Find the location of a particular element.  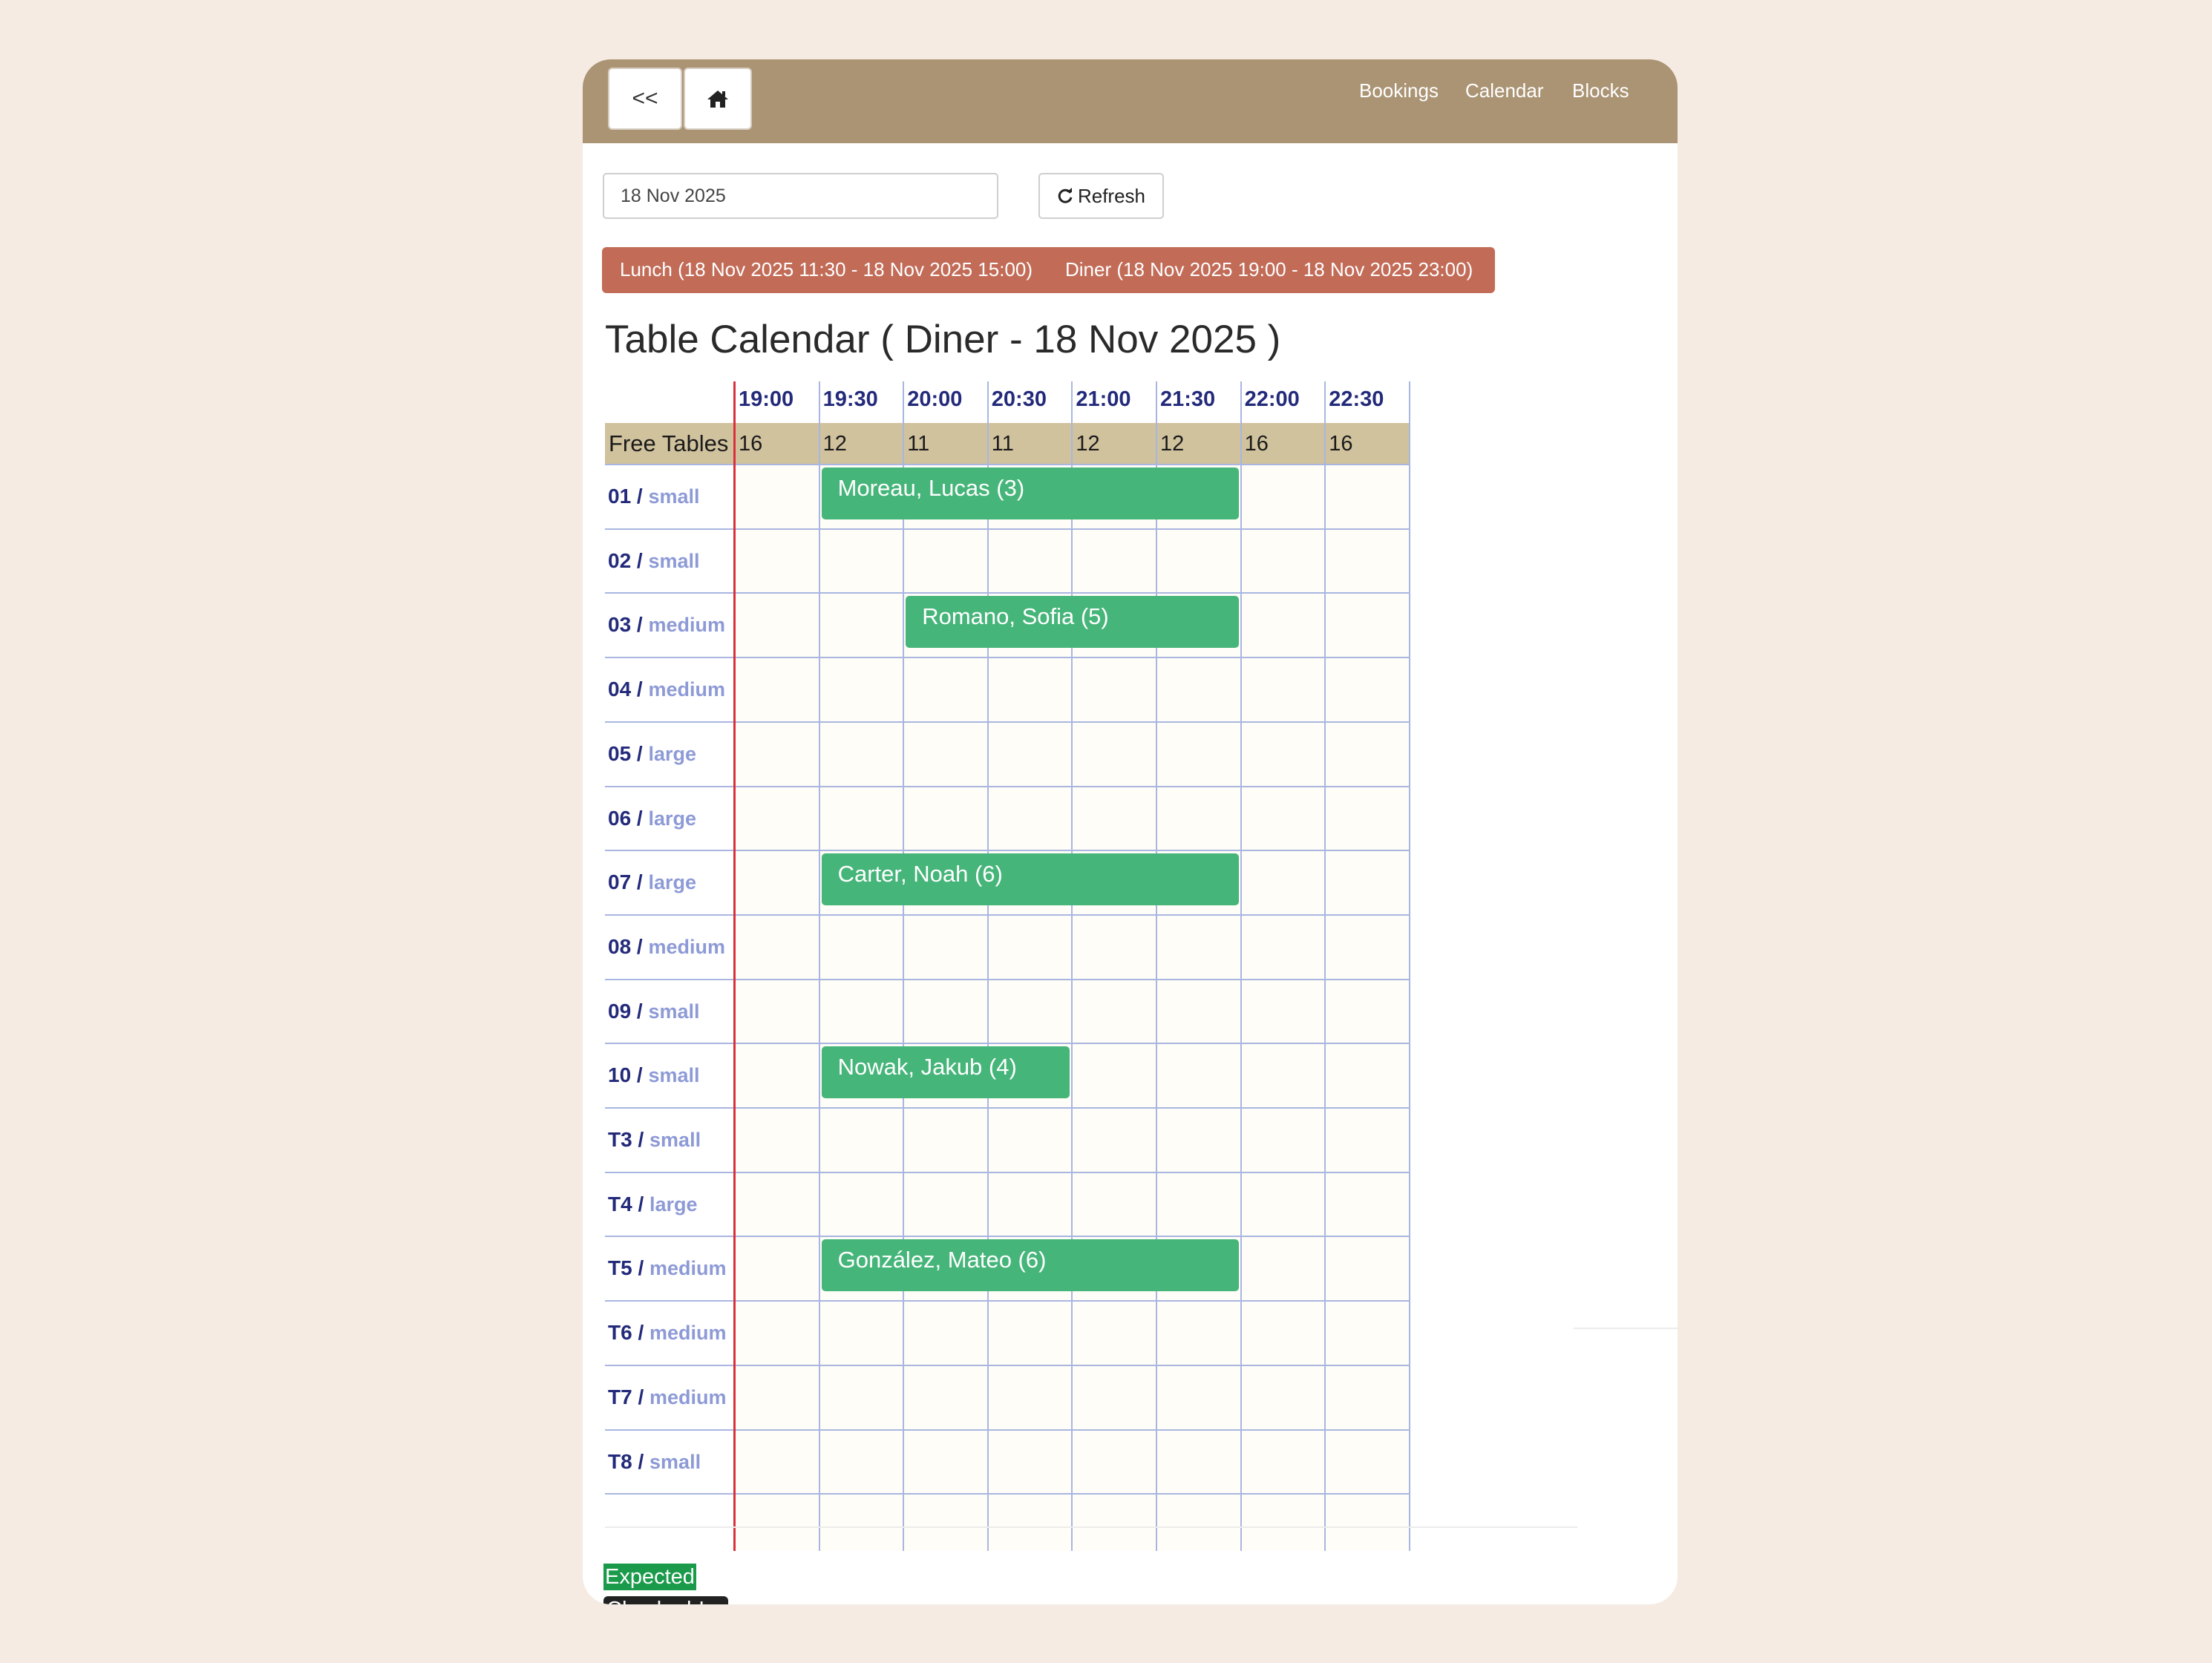

booking-block: Romano, Sofia (5) is located at coordinates (1072, 622).